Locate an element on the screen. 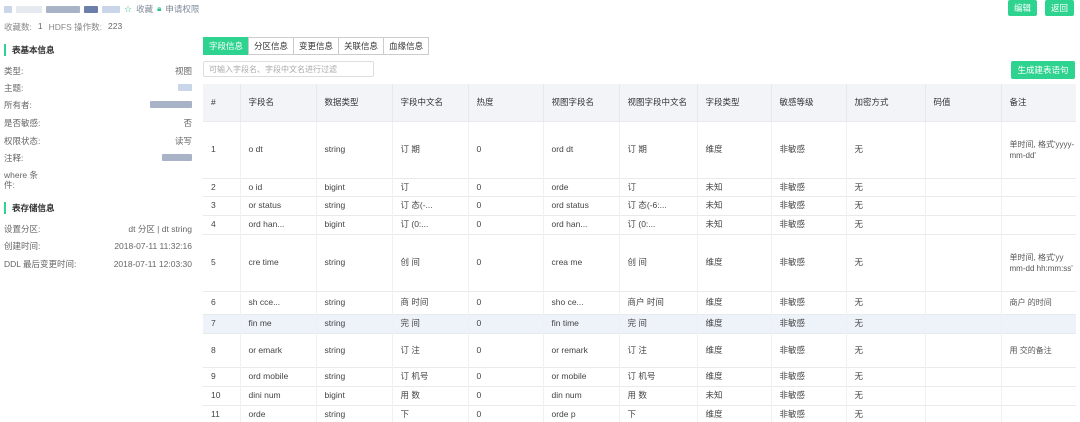  info-row-sensitive: 是否敏感: 否 is located at coordinates (98, 123).